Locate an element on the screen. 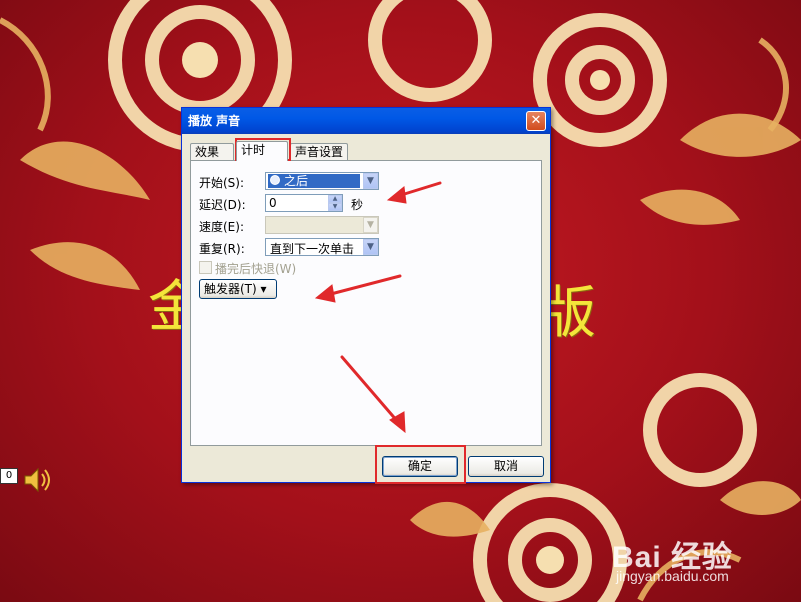 This screenshot has height=602, width=801. spin-up-icon: ▲ is located at coordinates (335, 199).